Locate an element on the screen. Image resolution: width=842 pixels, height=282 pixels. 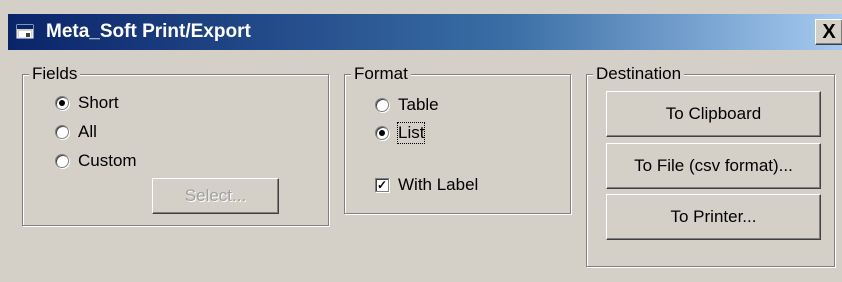
radio-label: Custom is located at coordinates (107, 160).